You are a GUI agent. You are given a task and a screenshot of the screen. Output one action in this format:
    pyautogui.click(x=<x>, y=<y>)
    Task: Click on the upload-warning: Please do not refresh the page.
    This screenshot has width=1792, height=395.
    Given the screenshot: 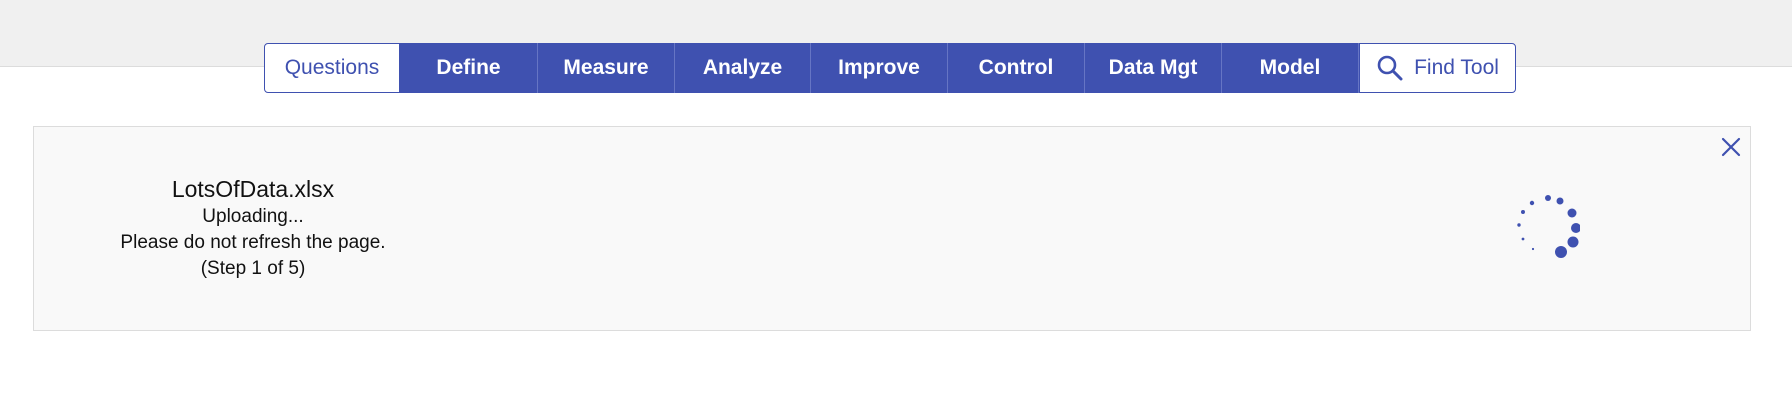 What is the action you would take?
    pyautogui.click(x=253, y=242)
    